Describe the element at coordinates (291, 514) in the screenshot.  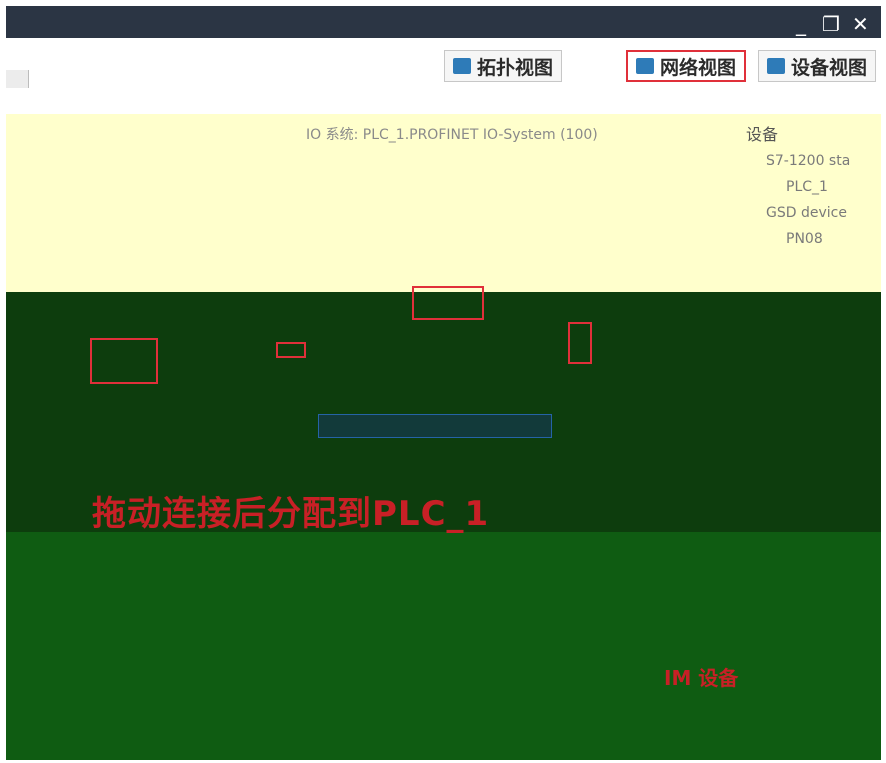
I see `annotation-caption: 拖动连接后分配到PLC_1` at that location.